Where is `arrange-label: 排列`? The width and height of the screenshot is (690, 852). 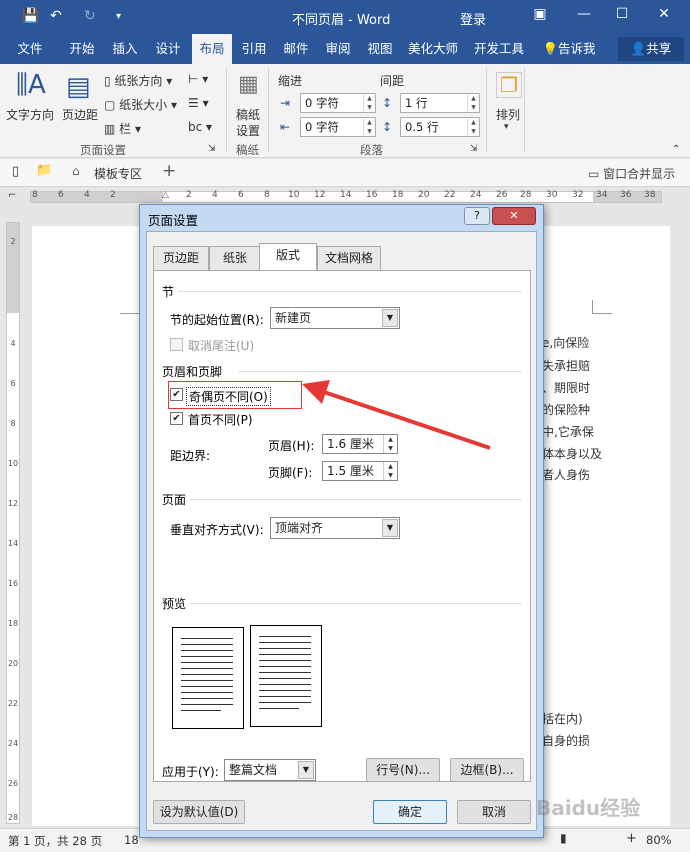 arrange-label: 排列 is located at coordinates (508, 114).